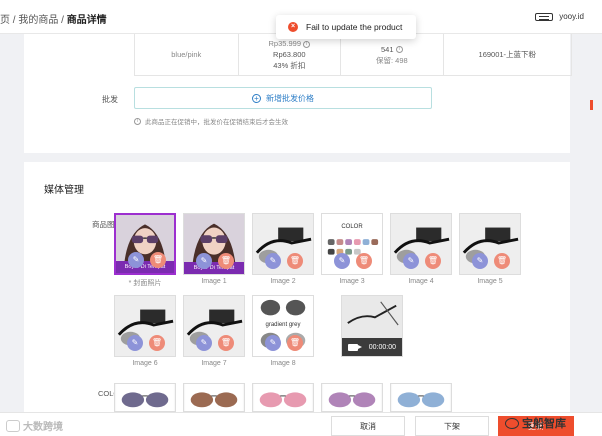 The image size is (602, 436). What do you see at coordinates (283, 363) in the screenshot?
I see `image-caption: Image 8` at bounding box center [283, 363].